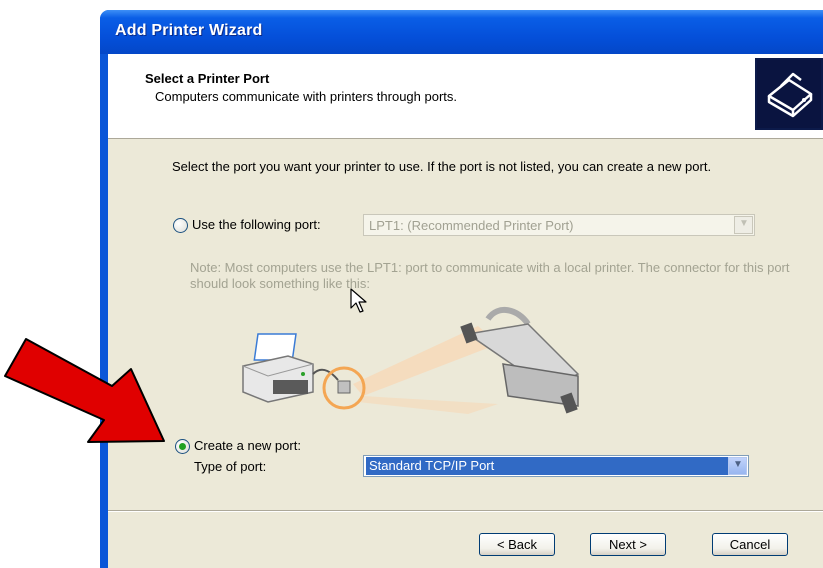  What do you see at coordinates (189, 30) in the screenshot?
I see `window-title: Add Printer Wizard` at bounding box center [189, 30].